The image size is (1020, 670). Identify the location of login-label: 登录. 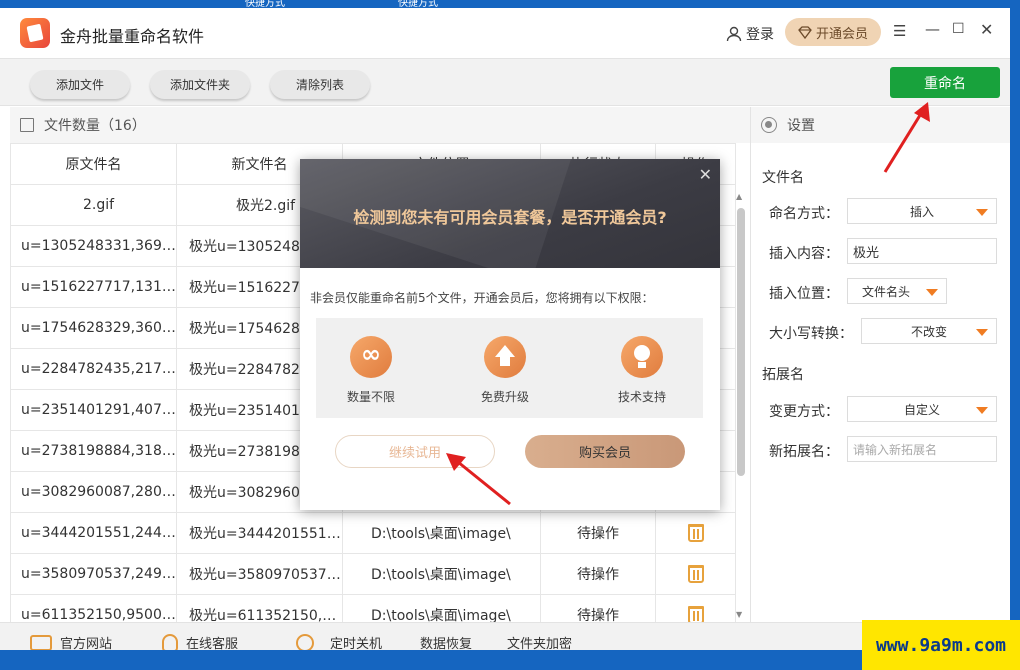
(760, 35).